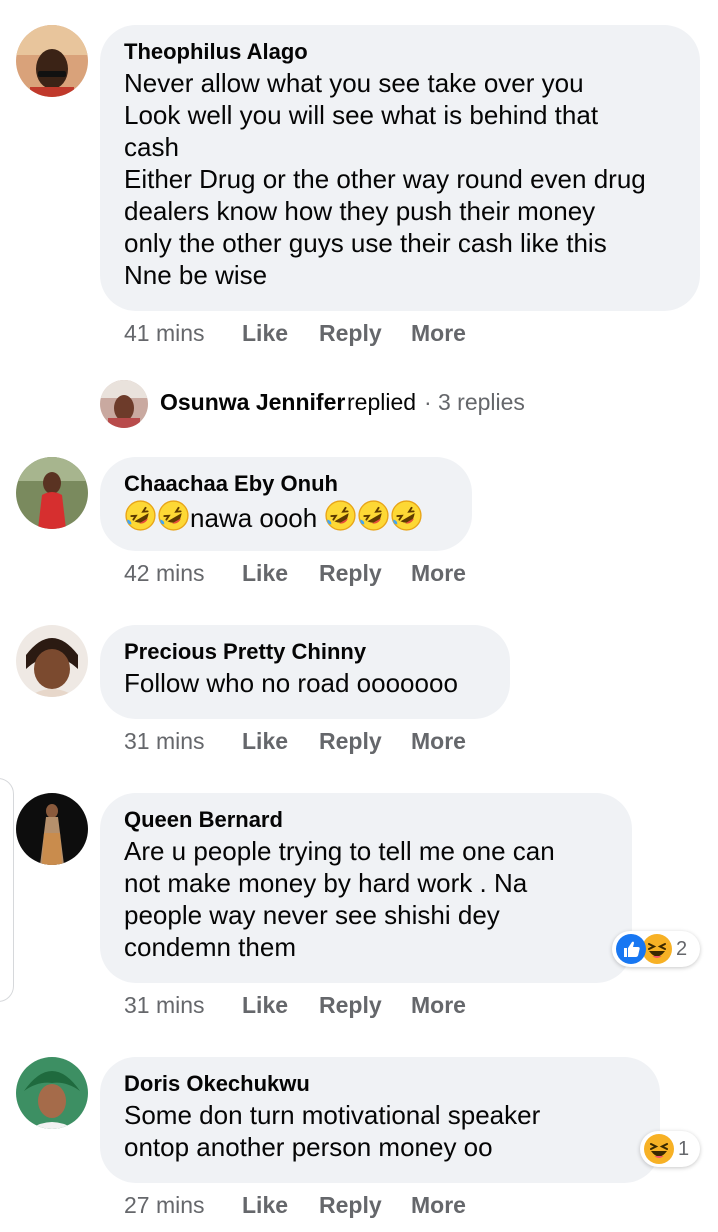 The height and width of the screenshot is (1232, 718). What do you see at coordinates (366, 820) in the screenshot?
I see `comment-author: Queen Bernard` at bounding box center [366, 820].